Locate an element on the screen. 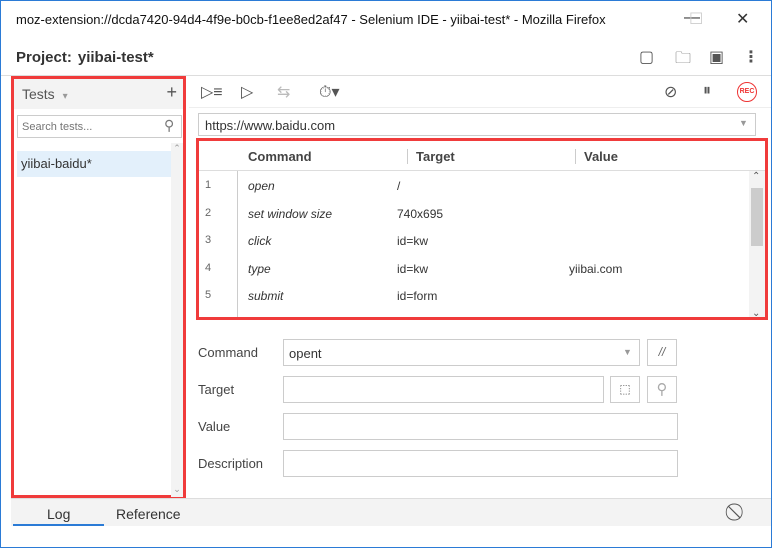 This screenshot has width=772, height=548. table-scrollbar: ⌃ ⌄ is located at coordinates (757, 244).